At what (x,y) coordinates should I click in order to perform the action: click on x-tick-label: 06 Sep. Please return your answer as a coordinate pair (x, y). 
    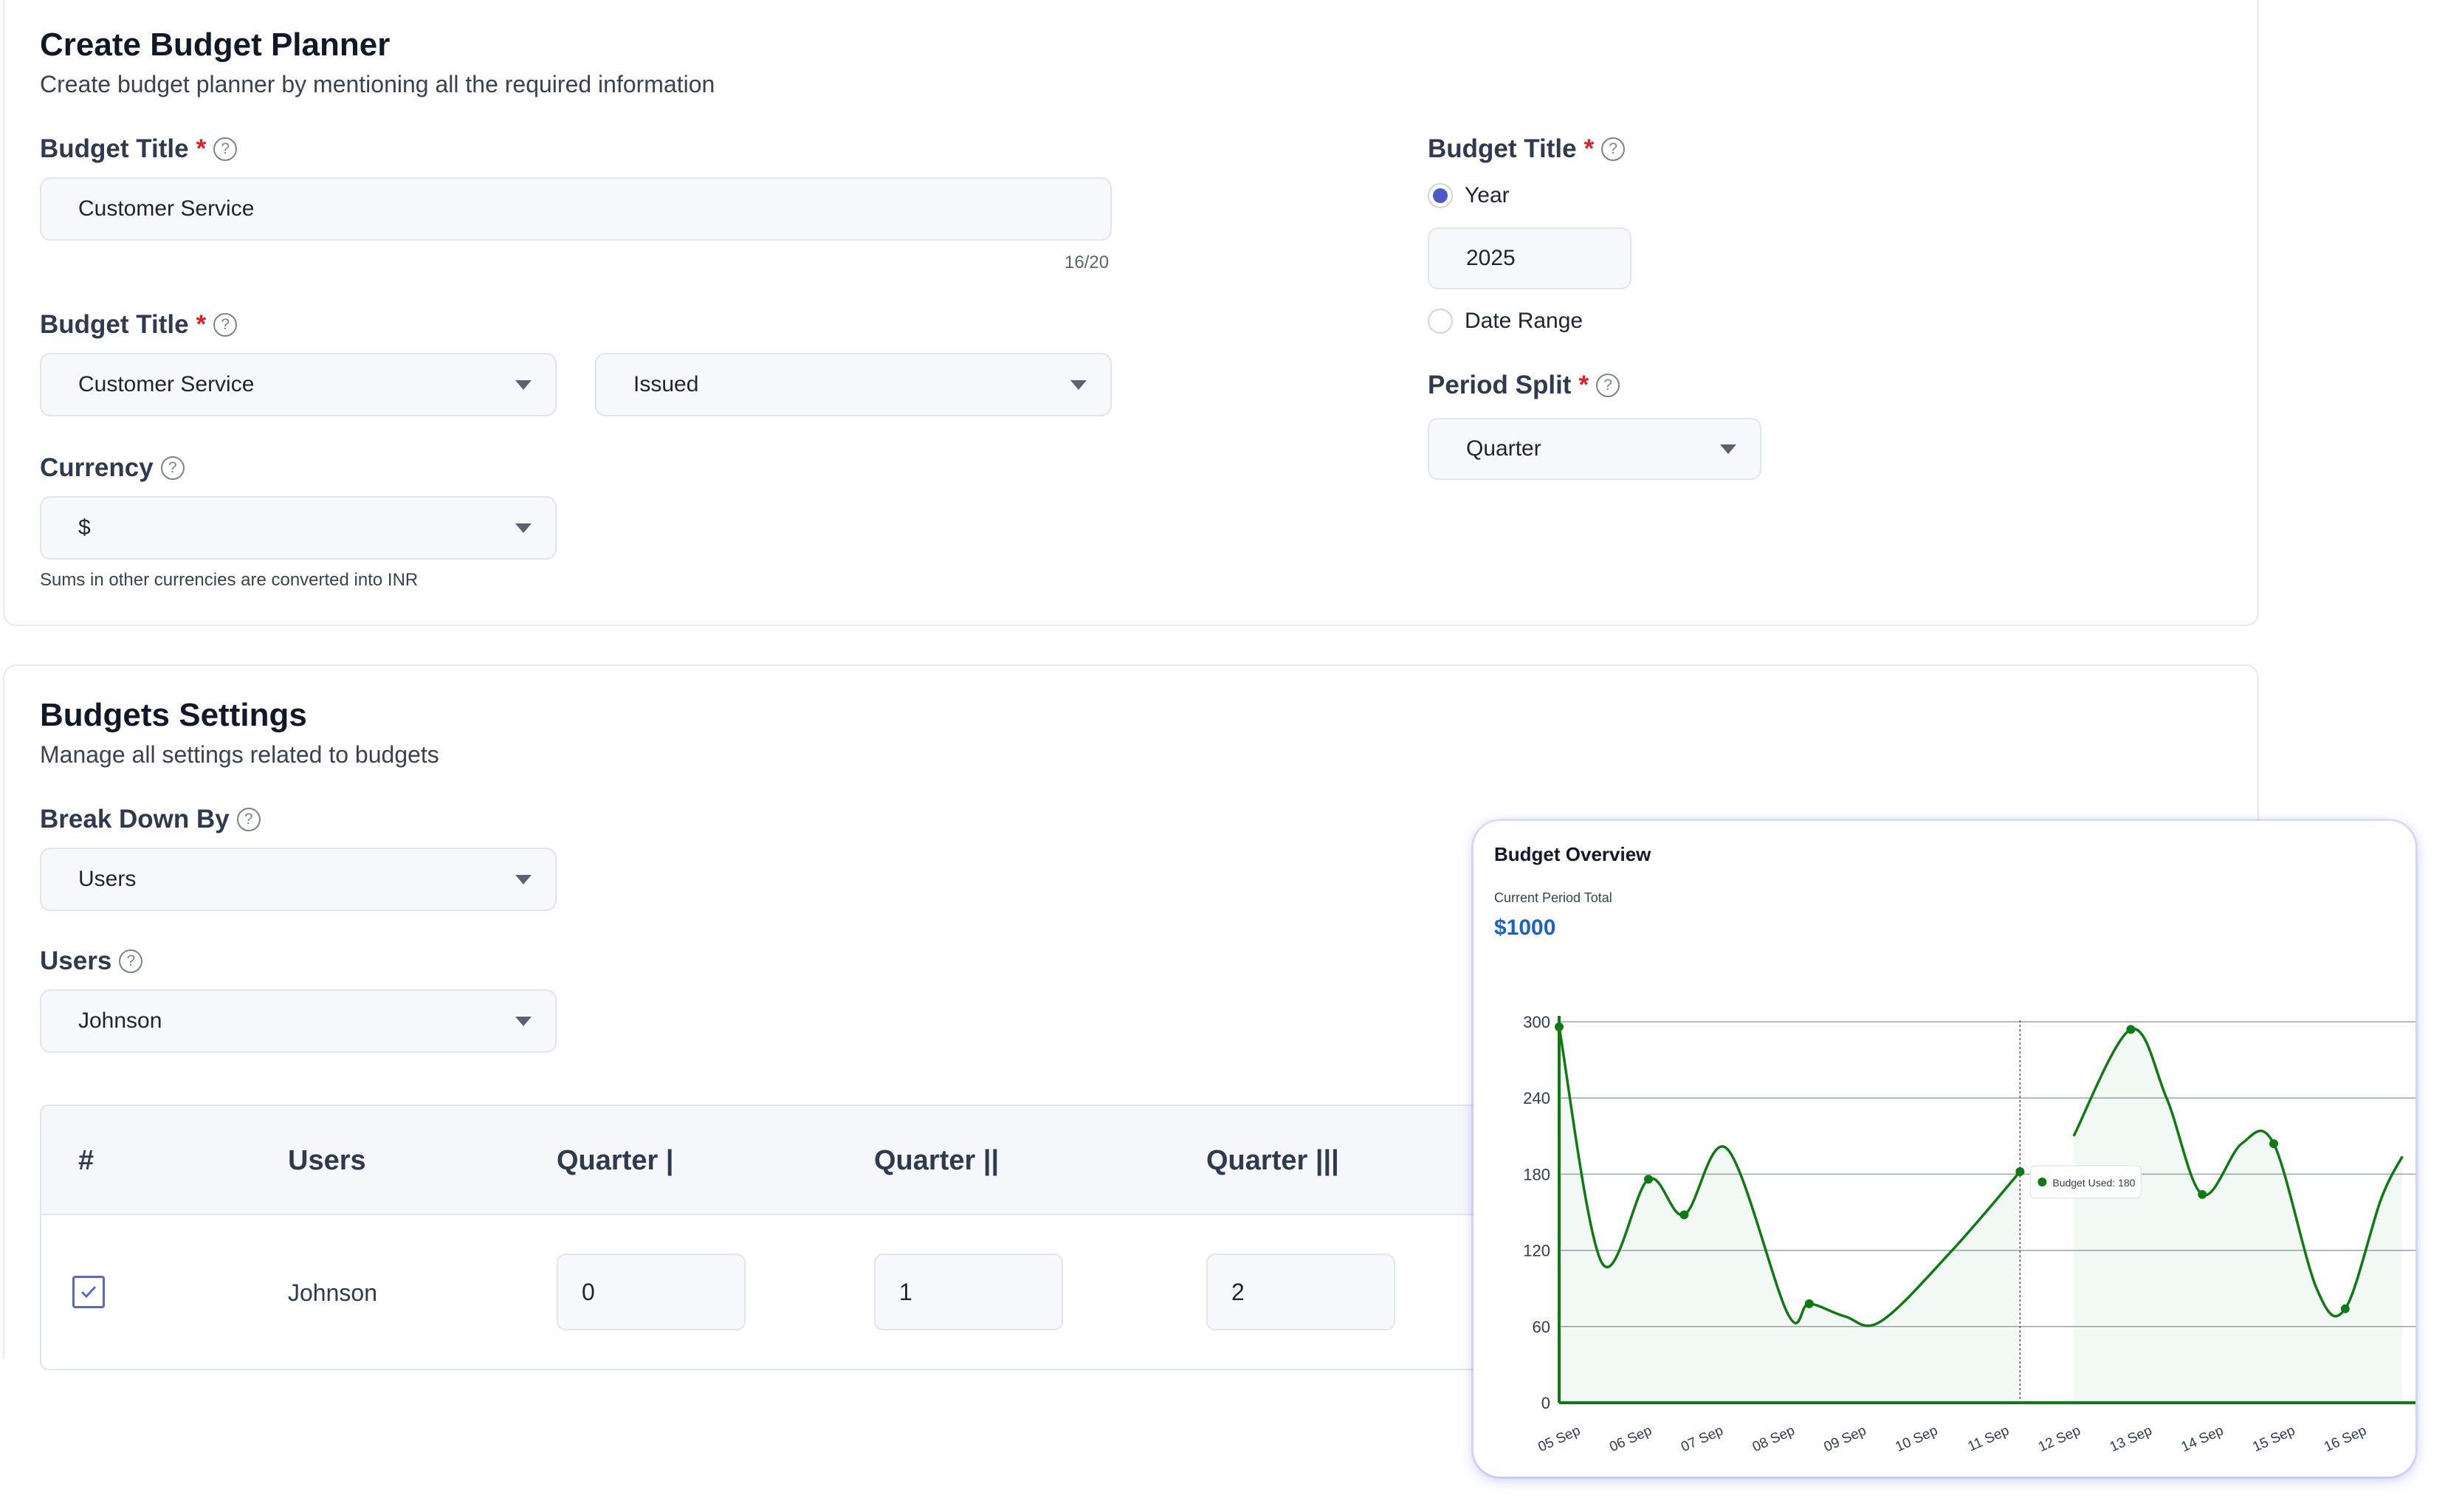
    Looking at the image, I should click on (1630, 1439).